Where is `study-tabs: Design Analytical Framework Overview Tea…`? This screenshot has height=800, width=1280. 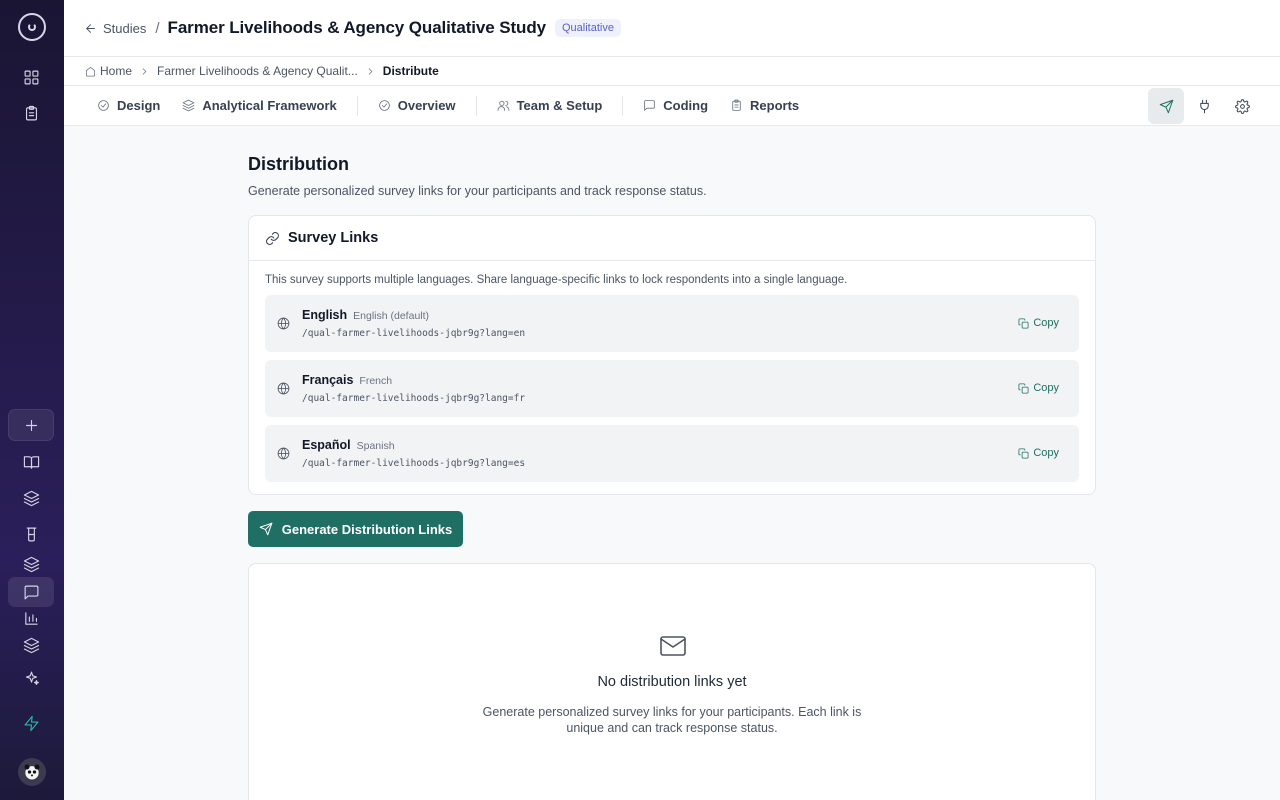 study-tabs: Design Analytical Framework Overview Tea… is located at coordinates (672, 106).